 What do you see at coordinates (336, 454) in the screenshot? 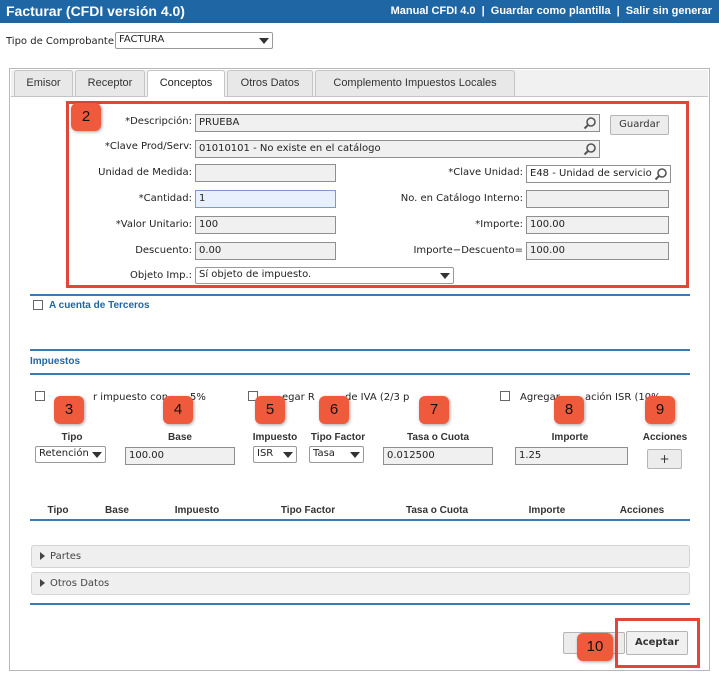
I see `tipo-factor-select: Tasa` at bounding box center [336, 454].